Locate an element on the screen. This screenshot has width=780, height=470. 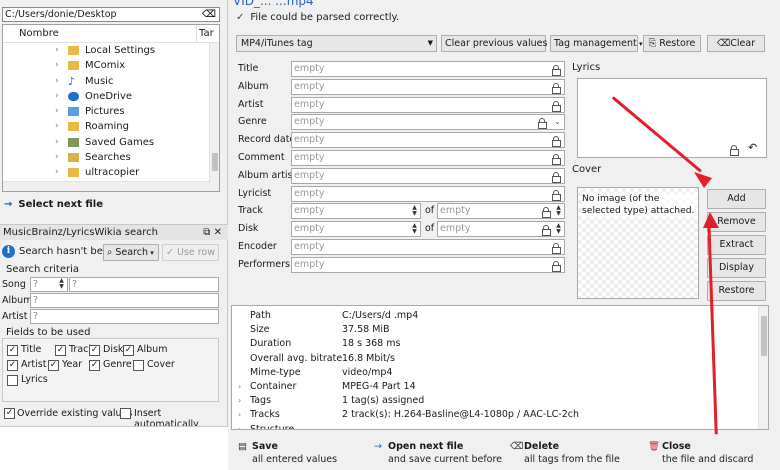
album-input: empty is located at coordinates (428, 86).